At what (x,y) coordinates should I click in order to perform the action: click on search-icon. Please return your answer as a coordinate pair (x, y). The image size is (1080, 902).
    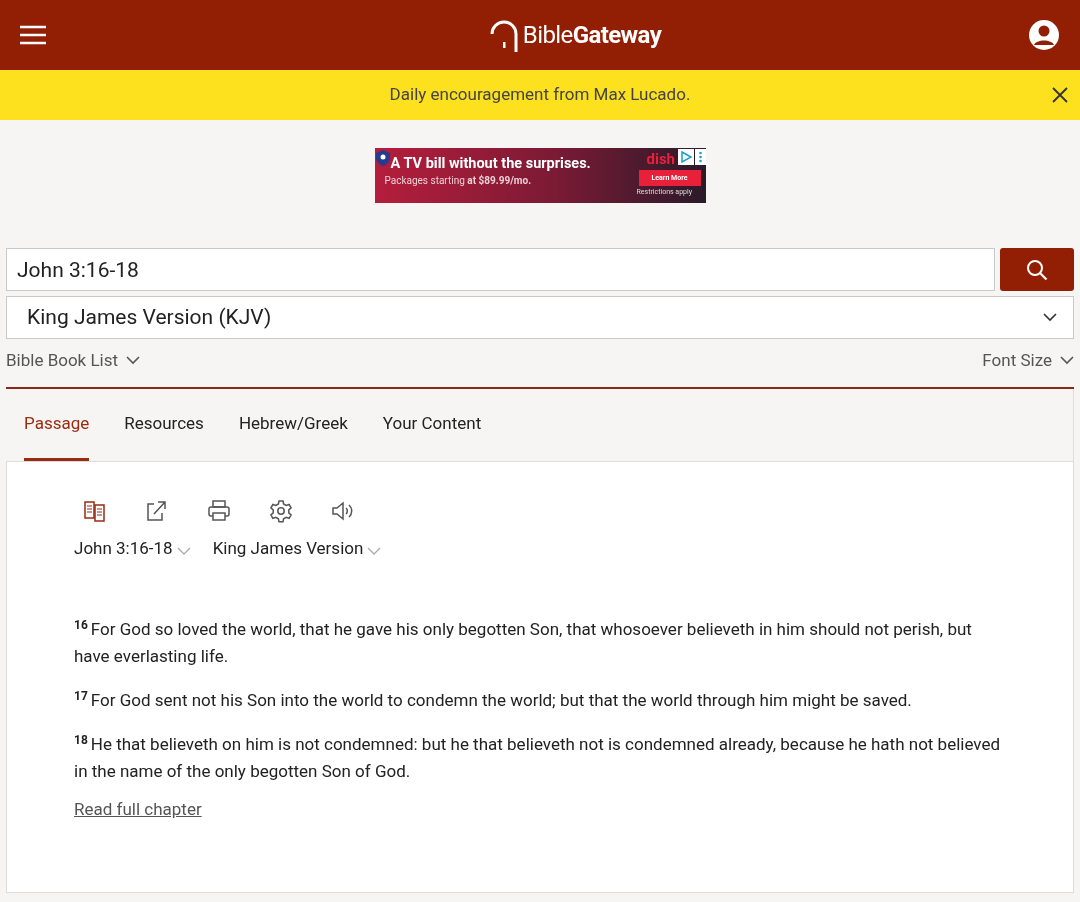
    Looking at the image, I should click on (1037, 269).